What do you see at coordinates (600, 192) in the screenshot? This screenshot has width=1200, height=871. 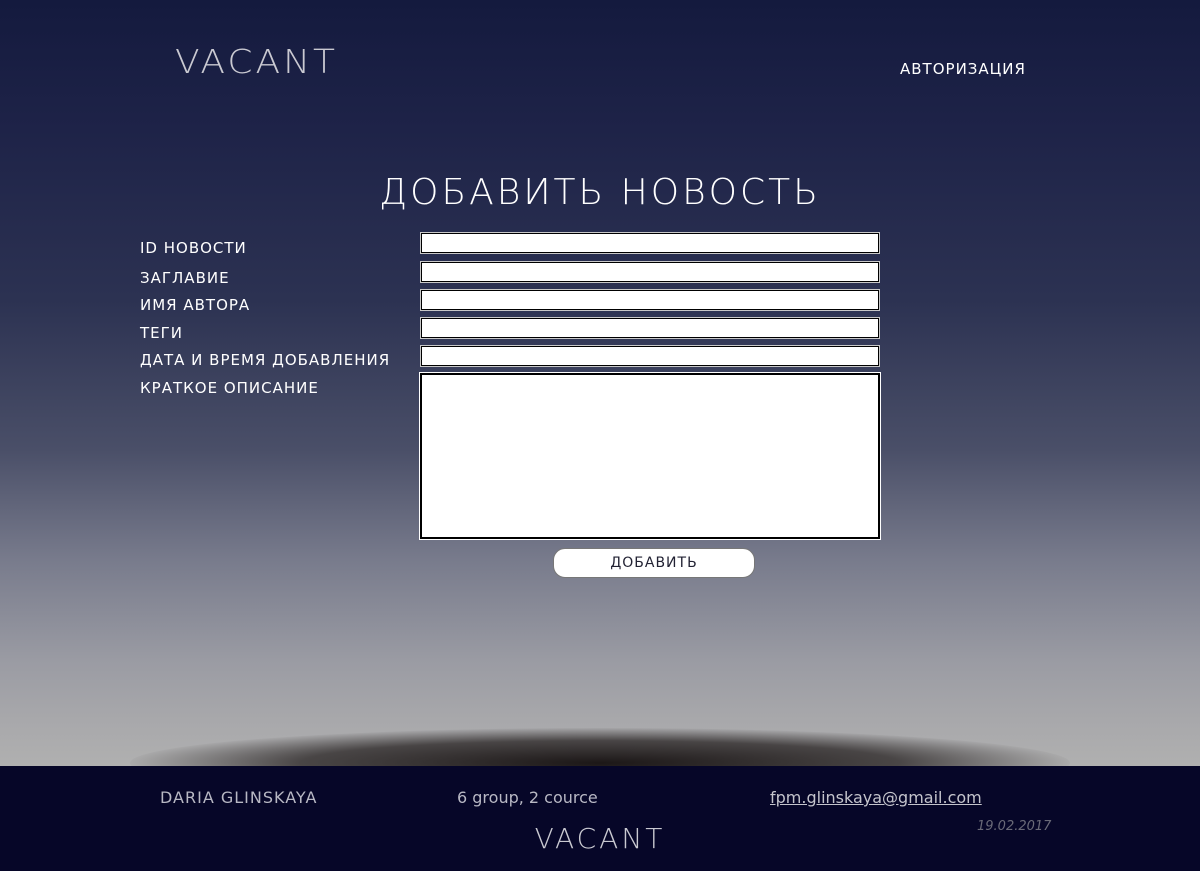 I see `page-title: ДОБАВИТЬ НОВОСТЬ` at bounding box center [600, 192].